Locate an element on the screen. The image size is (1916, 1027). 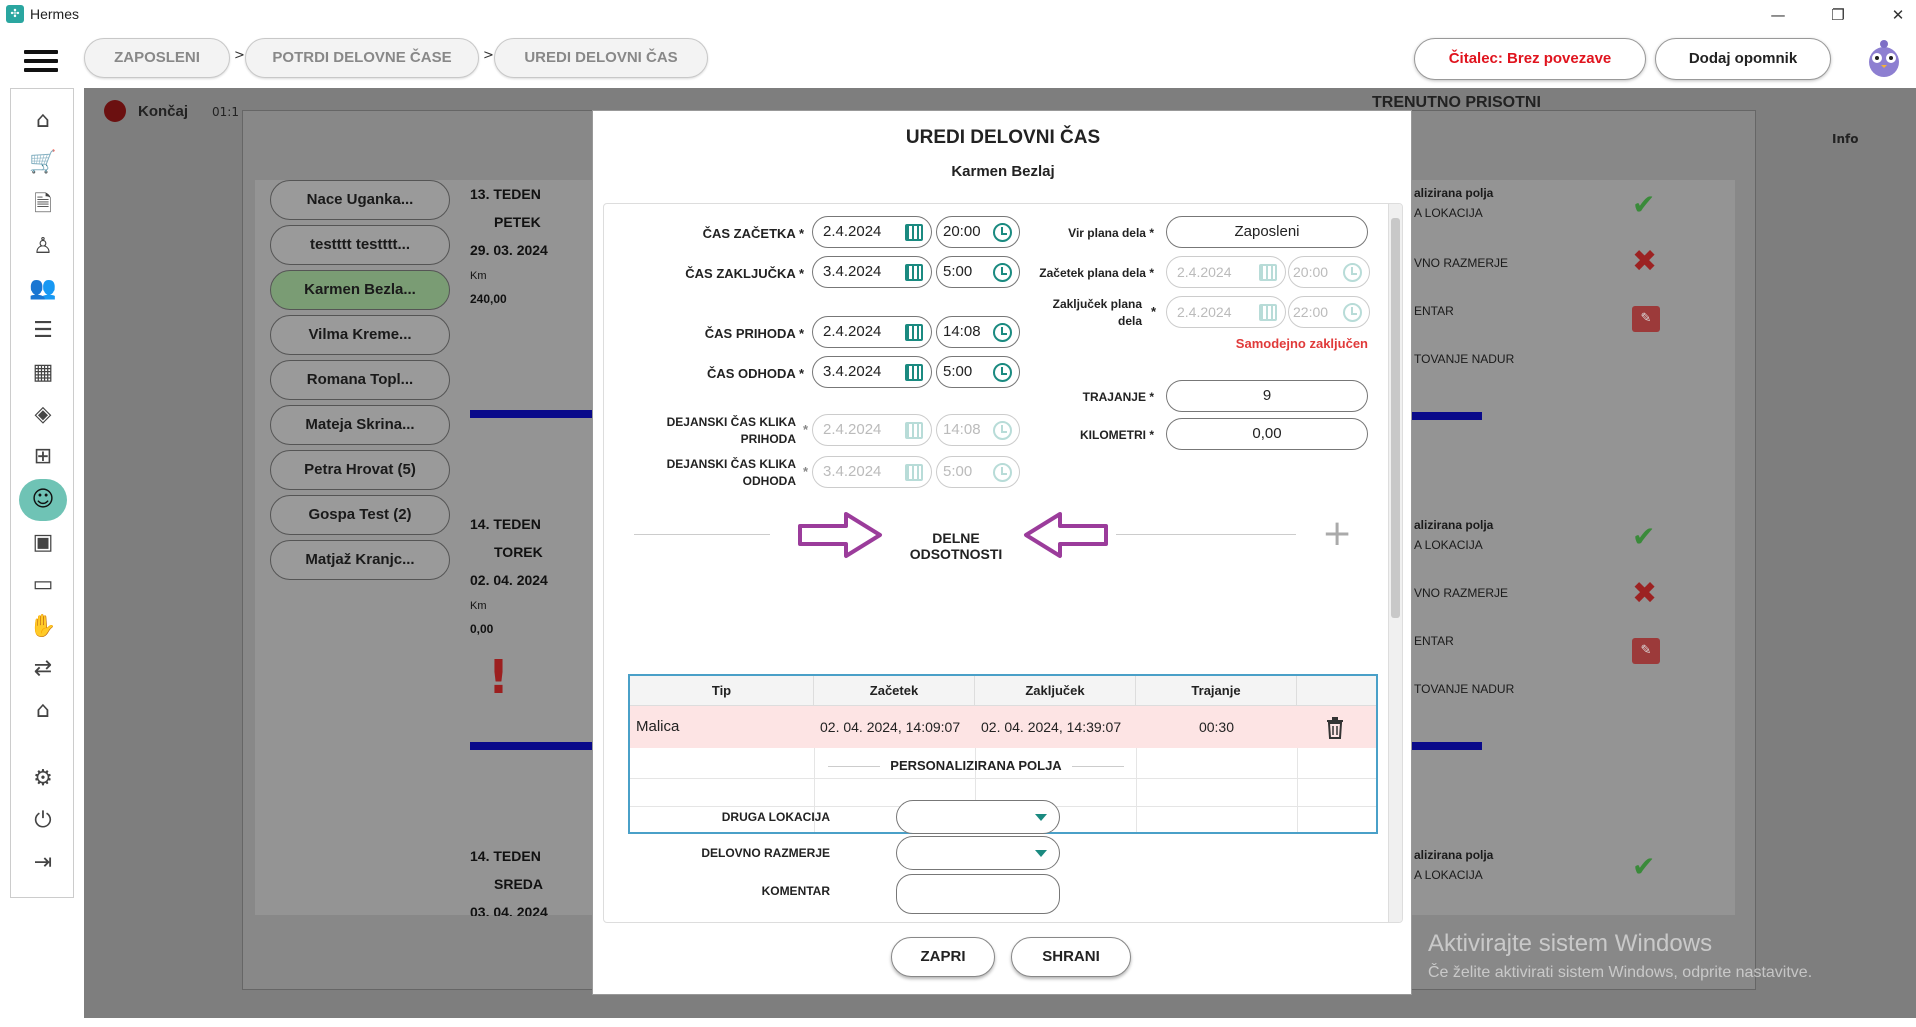
day-km: 0,00 is located at coordinates (482, 629).